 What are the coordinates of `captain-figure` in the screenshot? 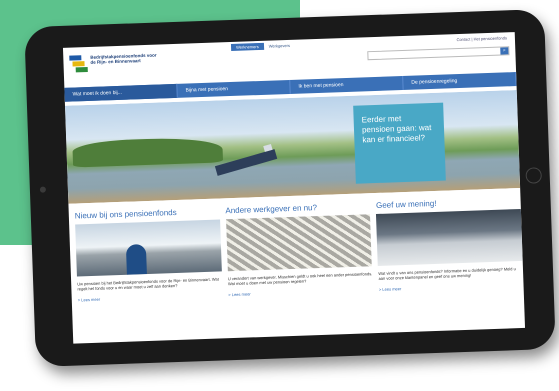 It's located at (136, 259).